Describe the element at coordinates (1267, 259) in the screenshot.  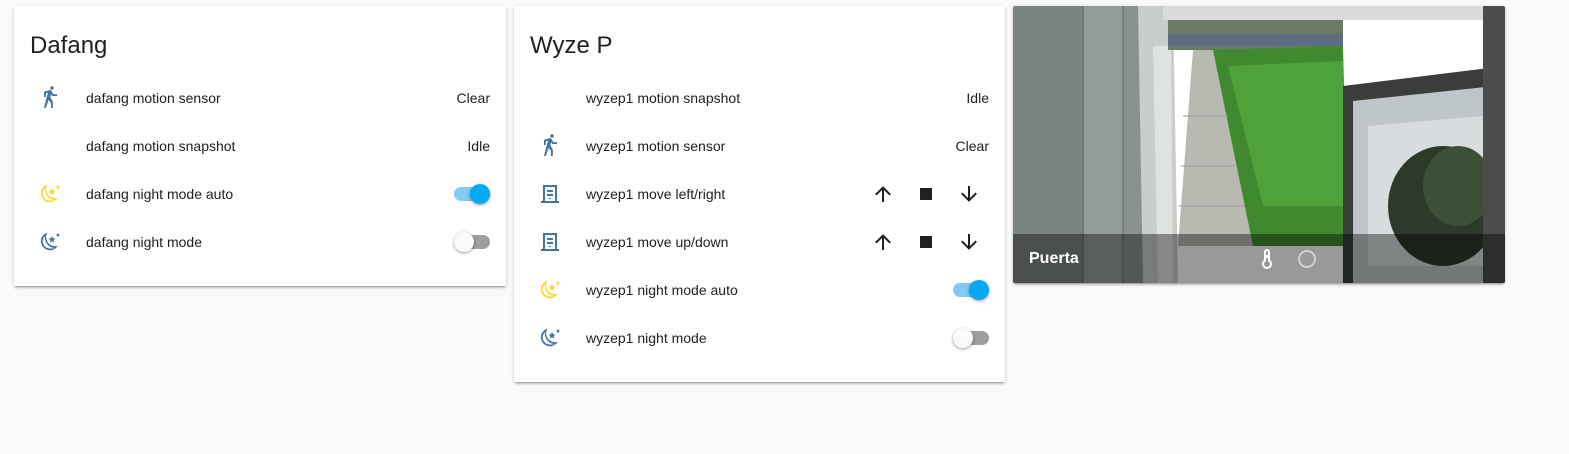
I see `thermometer-icon` at that location.